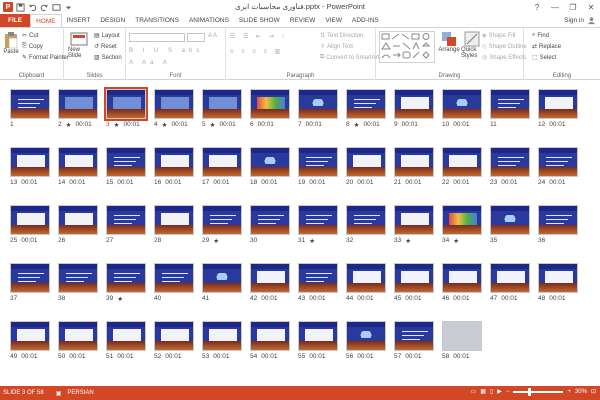 This screenshot has width=600, height=400. What do you see at coordinates (569, 392) in the screenshot?
I see `zoom-in-button: +` at bounding box center [569, 392].